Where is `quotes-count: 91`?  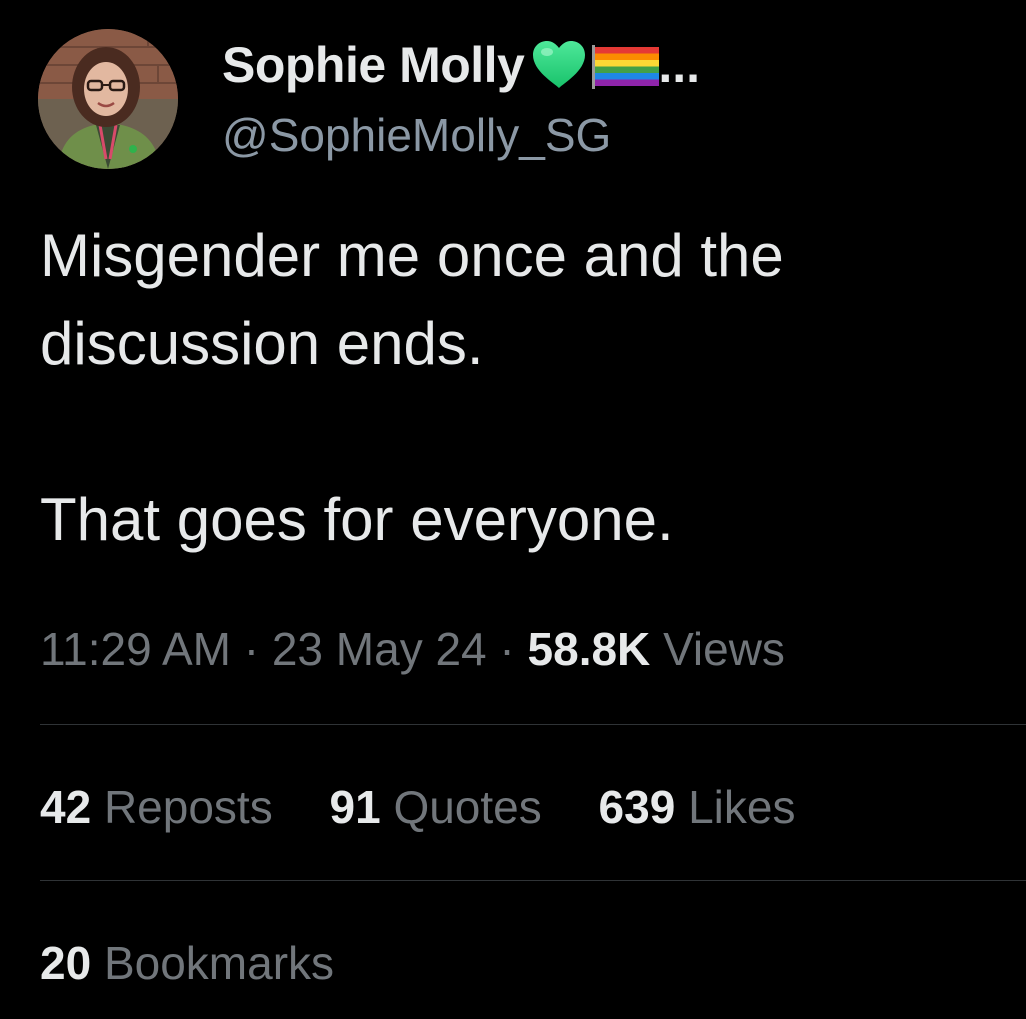 quotes-count: 91 is located at coordinates (355, 807).